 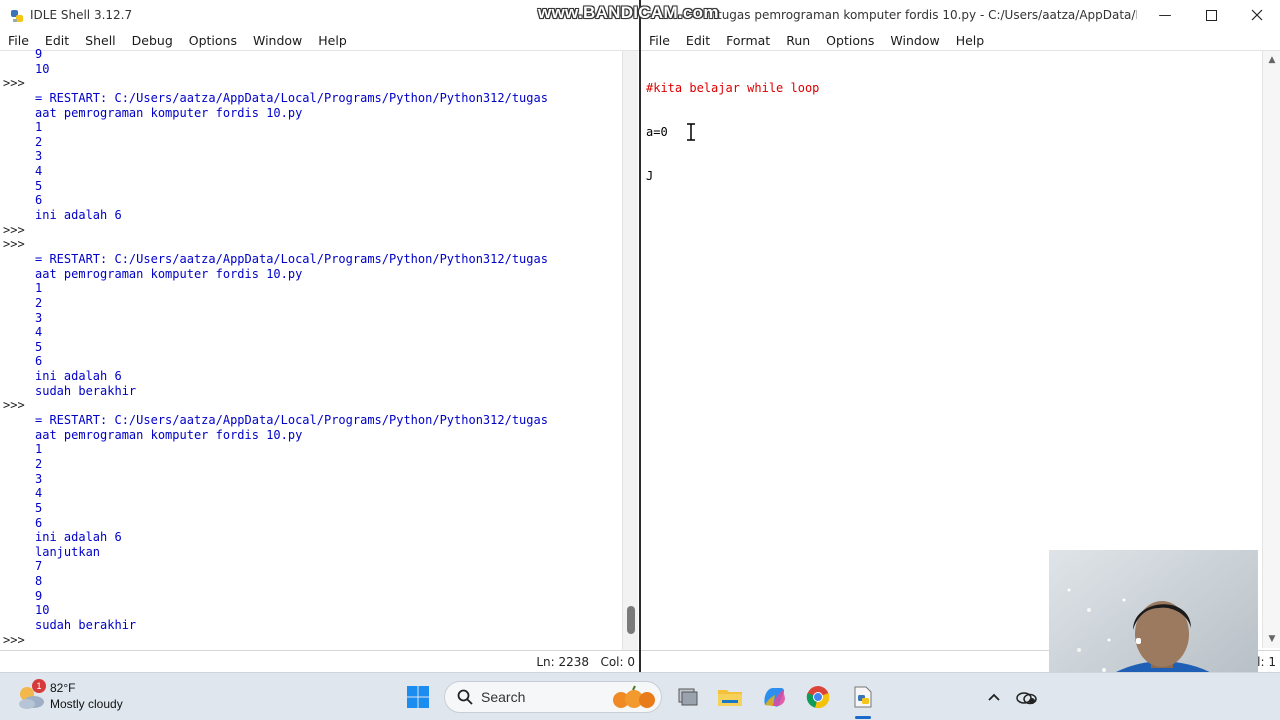 I want to click on editor-menu-format: Format, so click(x=748, y=40).